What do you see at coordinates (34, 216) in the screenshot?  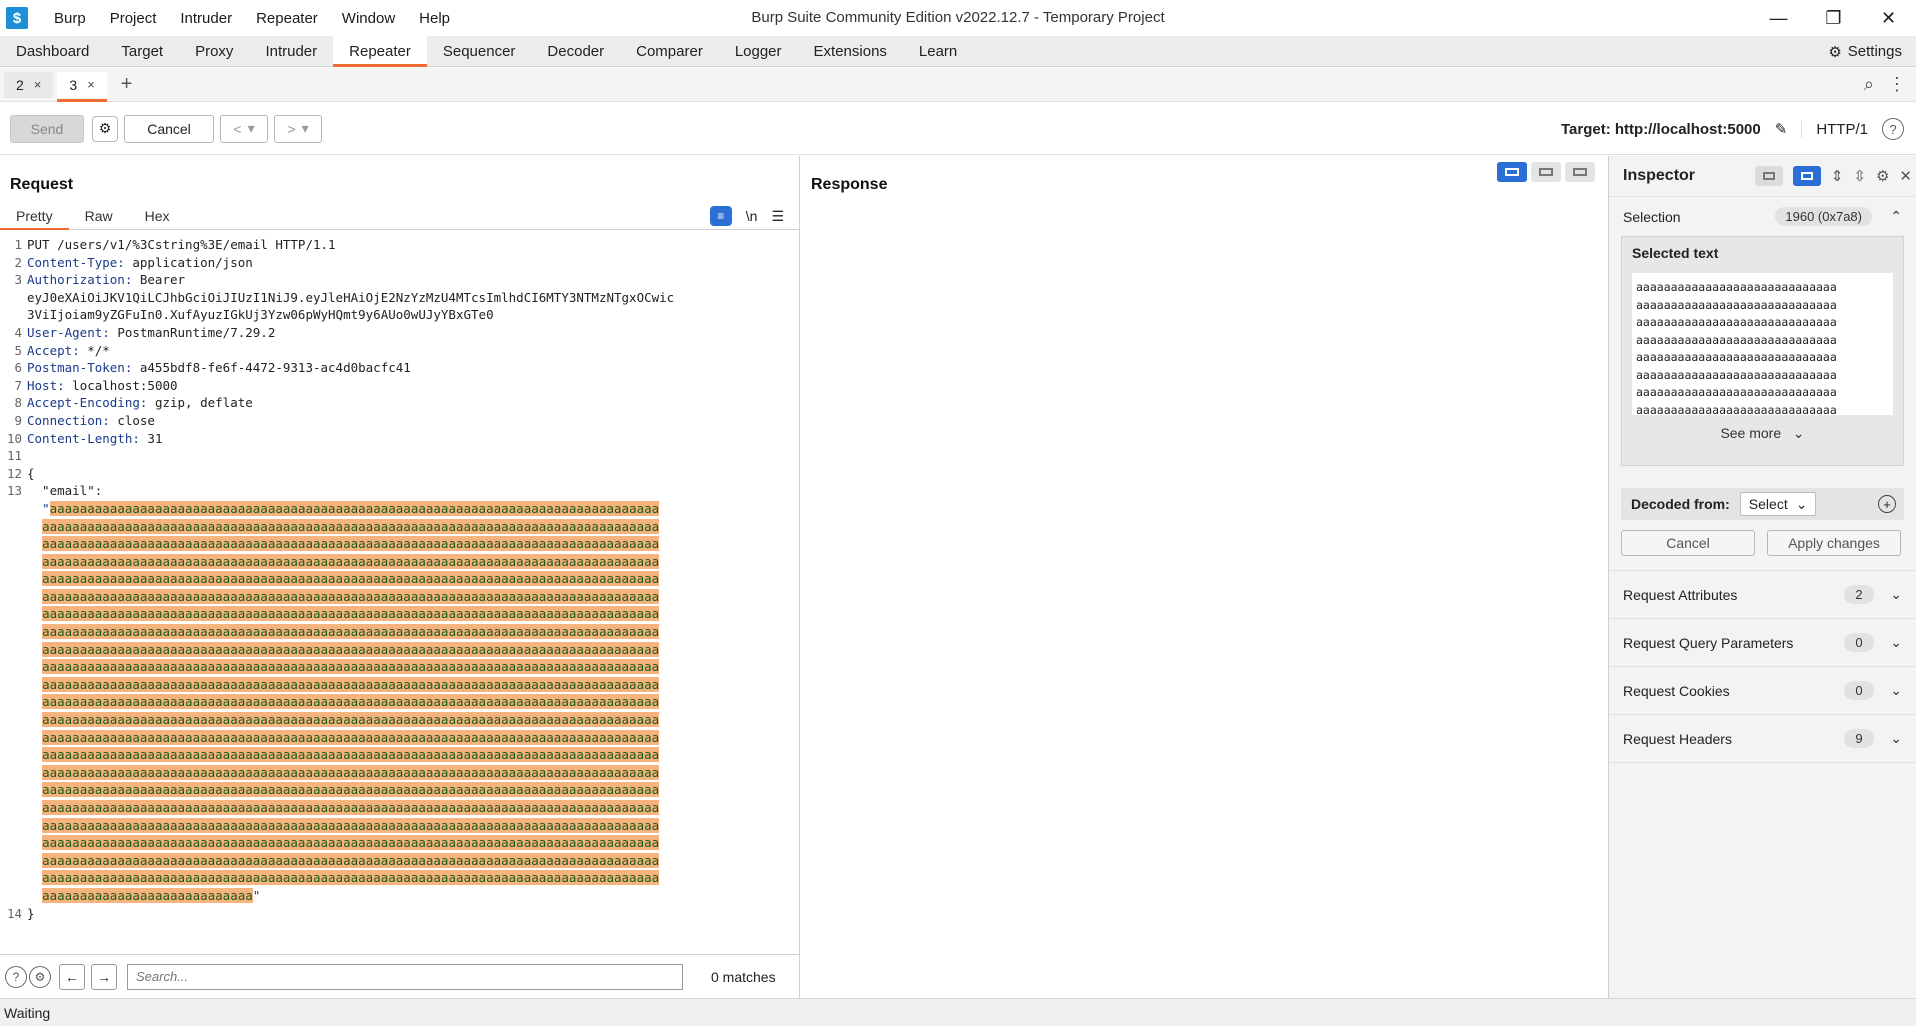 I see `tab-pretty: Pretty` at bounding box center [34, 216].